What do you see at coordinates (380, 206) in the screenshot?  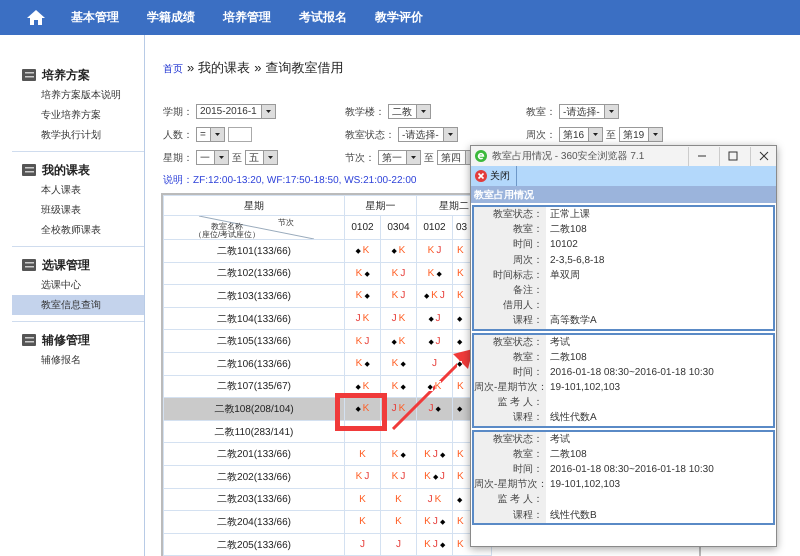 I see `column-header: 星期一` at bounding box center [380, 206].